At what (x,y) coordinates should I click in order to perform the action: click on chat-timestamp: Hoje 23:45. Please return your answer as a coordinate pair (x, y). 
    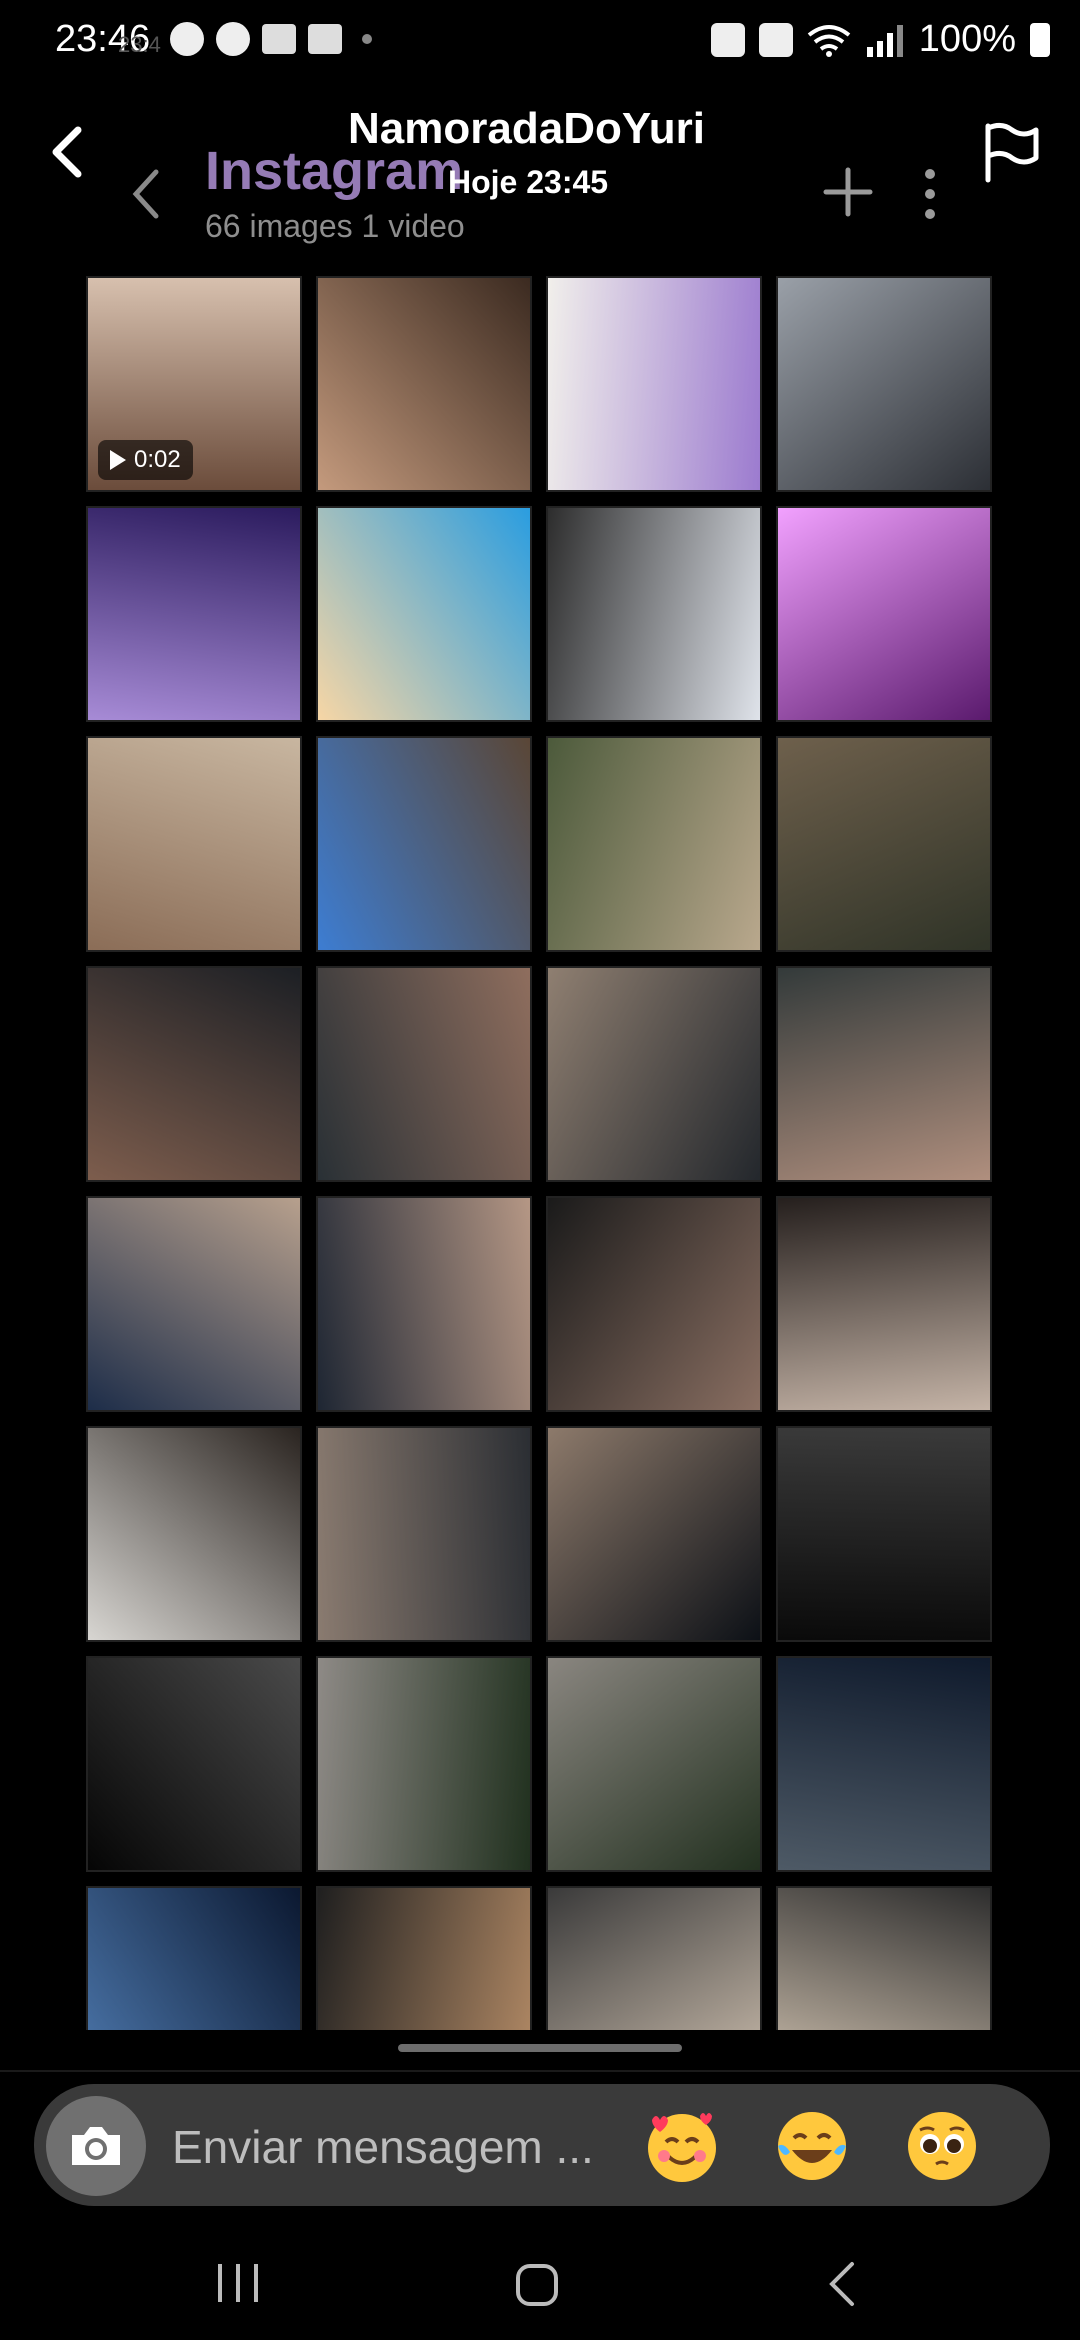
    Looking at the image, I should click on (528, 182).